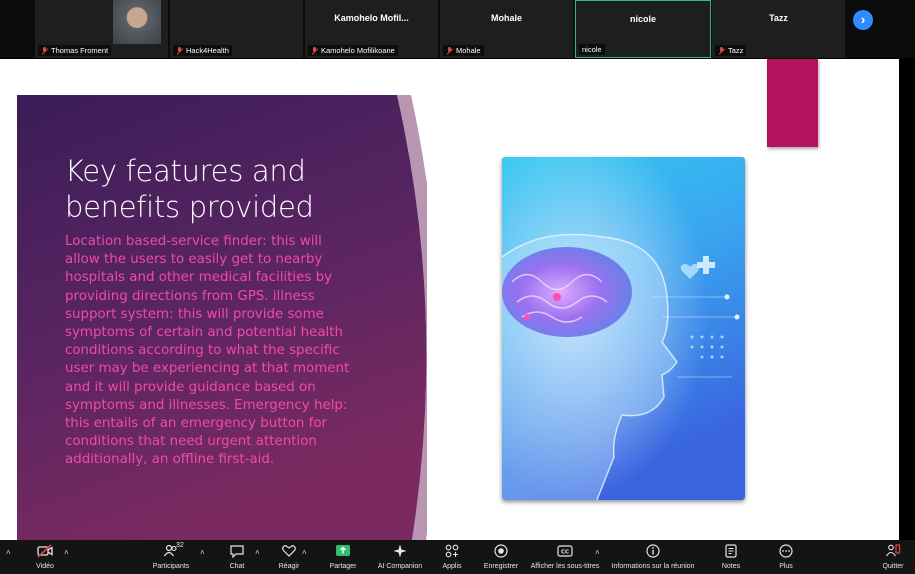  I want to click on sparkle-icon, so click(400, 552).